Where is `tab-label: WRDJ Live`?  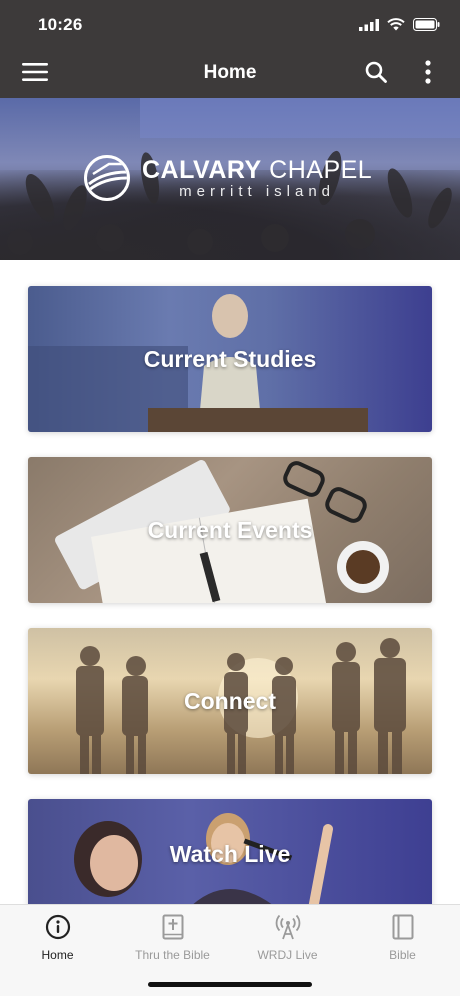 tab-label: WRDJ Live is located at coordinates (287, 955).